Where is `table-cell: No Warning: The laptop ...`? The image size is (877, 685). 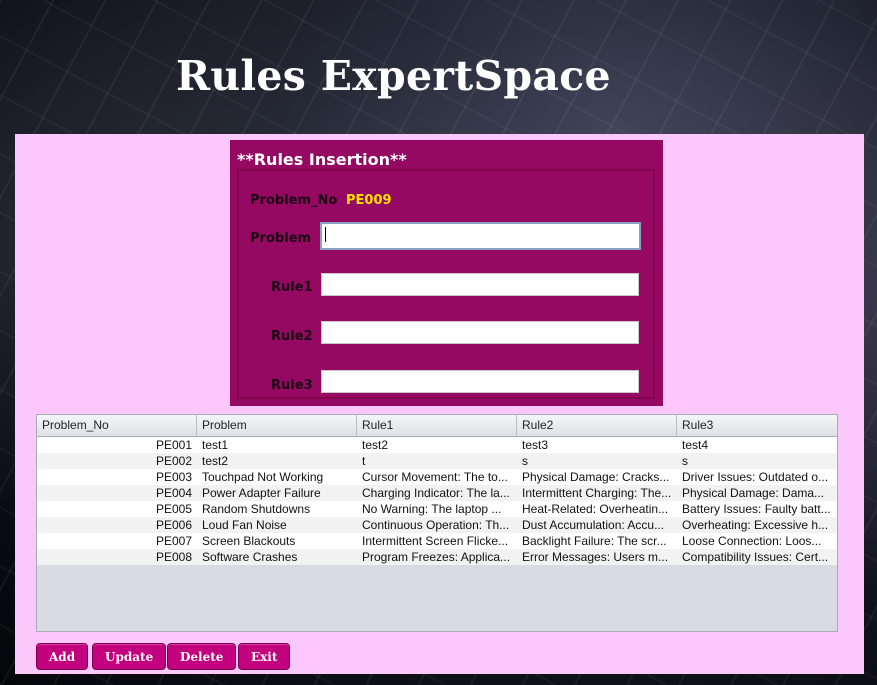 table-cell: No Warning: The laptop ... is located at coordinates (437, 509).